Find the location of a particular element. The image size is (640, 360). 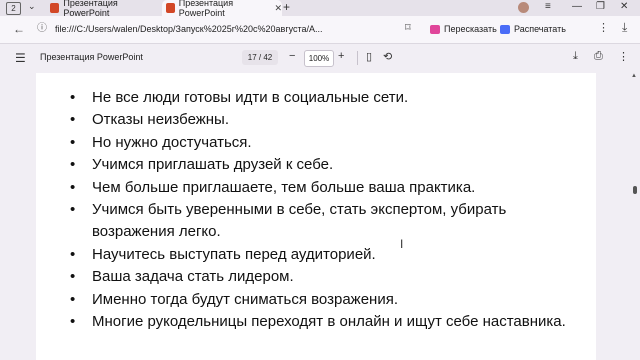

scrollbar: ▲ is located at coordinates (635, 216).